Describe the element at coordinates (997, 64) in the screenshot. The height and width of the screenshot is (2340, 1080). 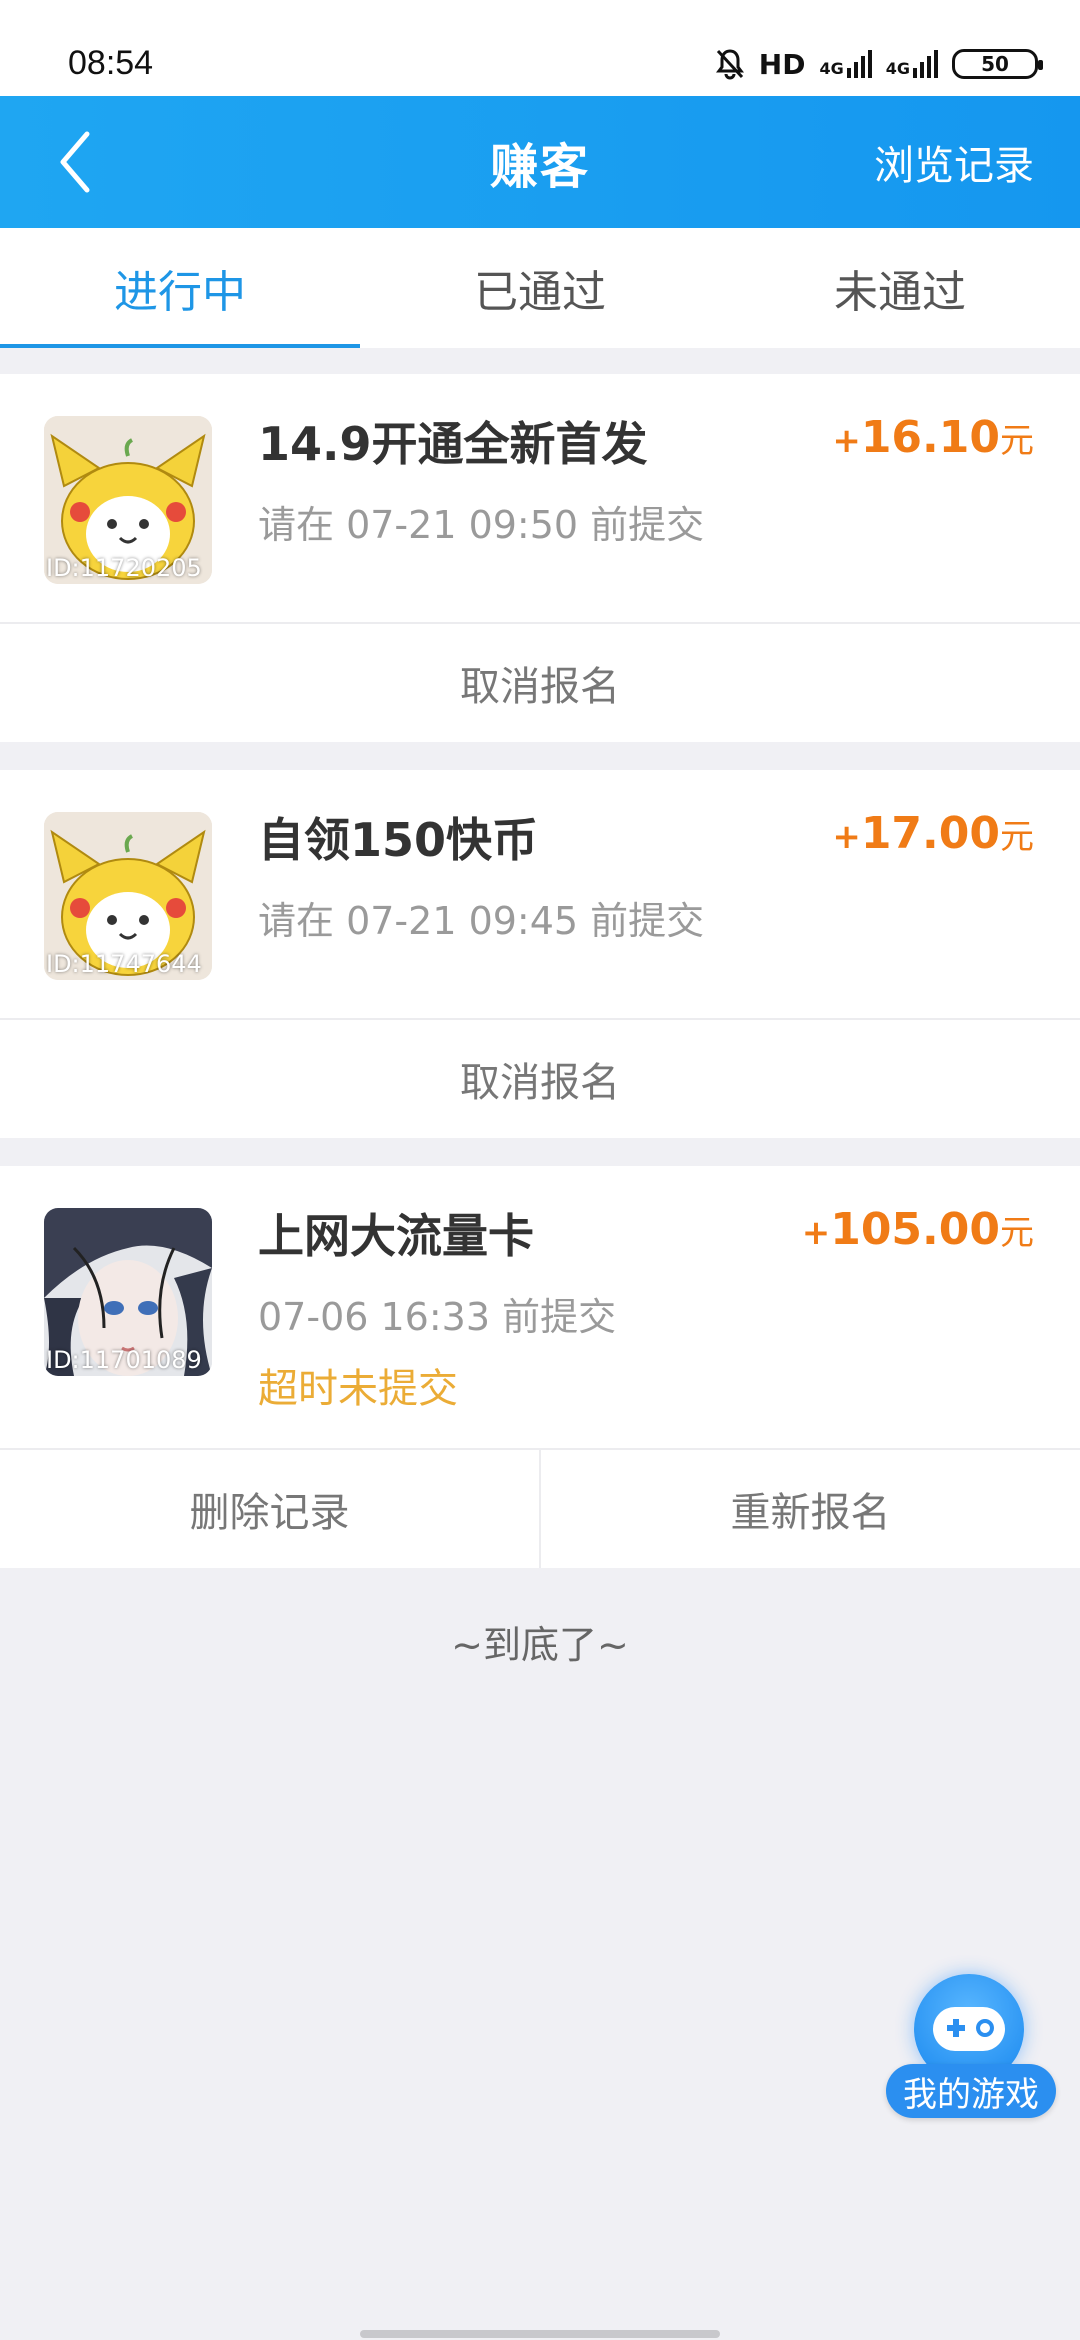
I see `battery-icon: 50` at that location.